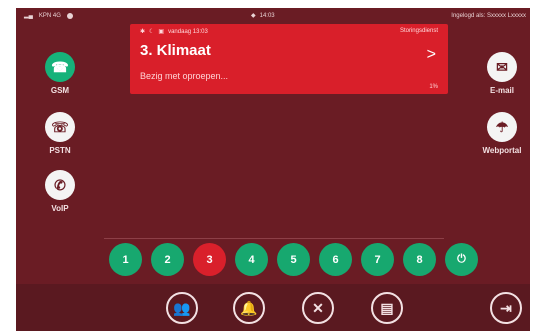 This screenshot has width=543, height=331. Describe the element at coordinates (377, 259) in the screenshot. I see `zone-button-7: 7` at that location.